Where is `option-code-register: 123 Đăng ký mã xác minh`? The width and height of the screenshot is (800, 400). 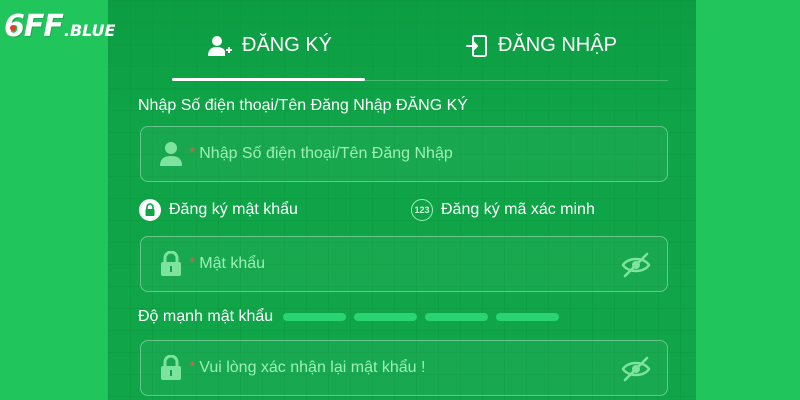
option-code-register: 123 Đăng ký mã xác minh is located at coordinates (503, 210).